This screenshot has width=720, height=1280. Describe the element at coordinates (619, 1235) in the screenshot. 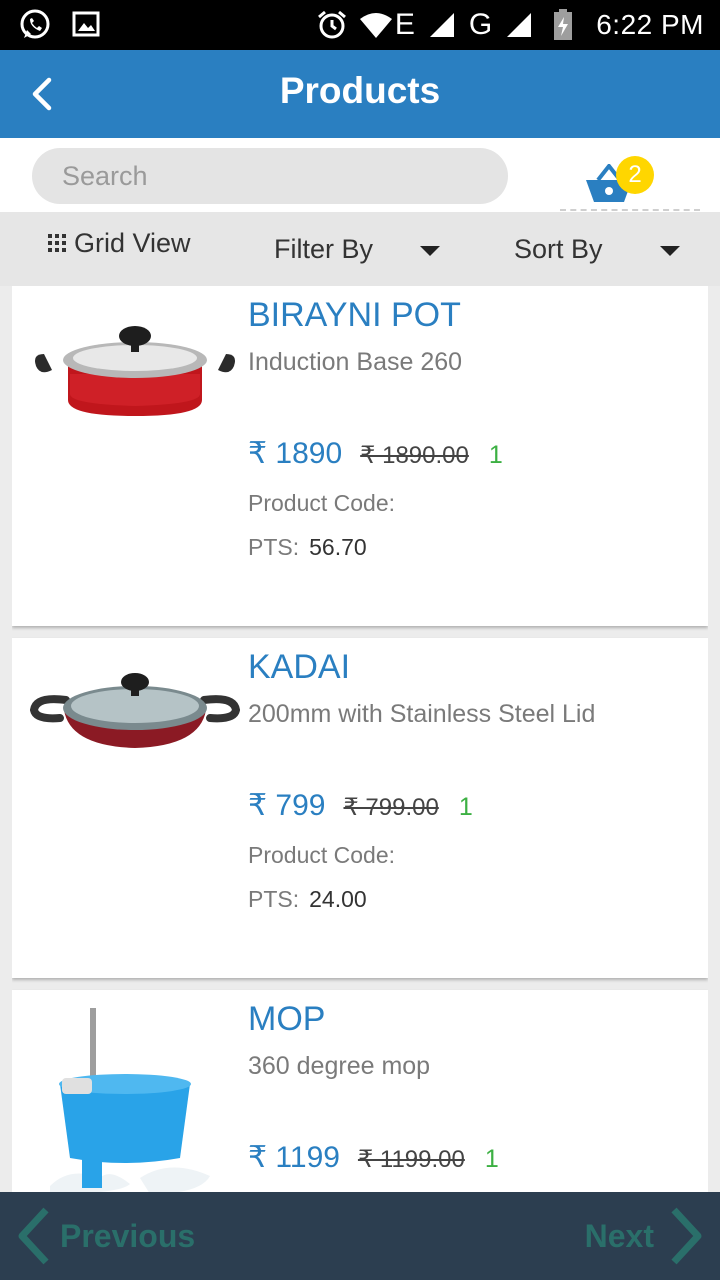

I see `next-label: Next` at that location.